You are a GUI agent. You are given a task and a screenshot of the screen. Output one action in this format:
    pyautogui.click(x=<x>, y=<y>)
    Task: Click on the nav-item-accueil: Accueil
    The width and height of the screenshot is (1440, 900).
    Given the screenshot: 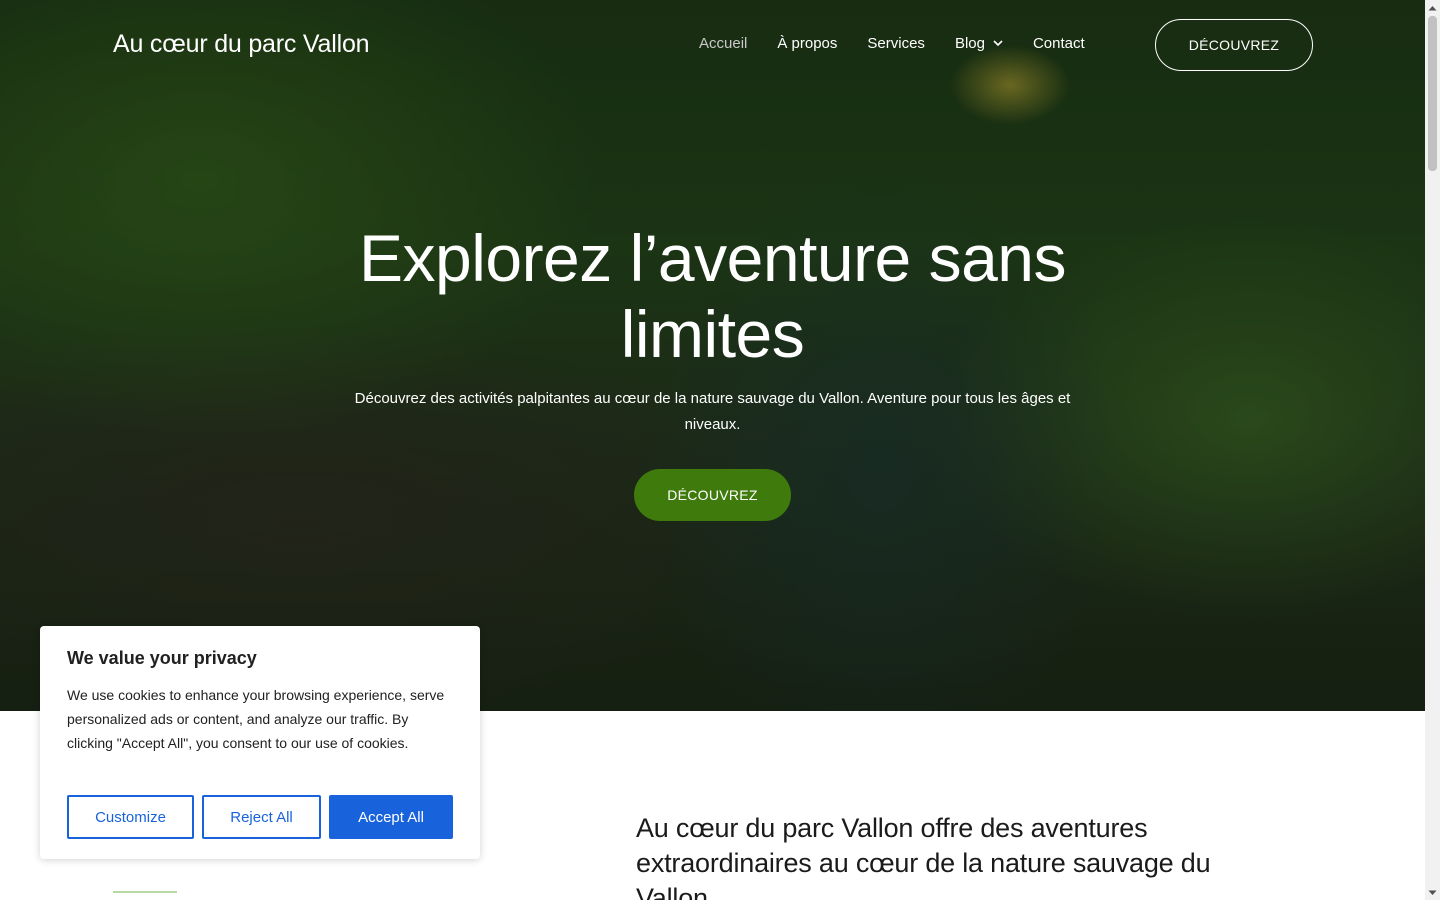 What is the action you would take?
    pyautogui.click(x=723, y=43)
    